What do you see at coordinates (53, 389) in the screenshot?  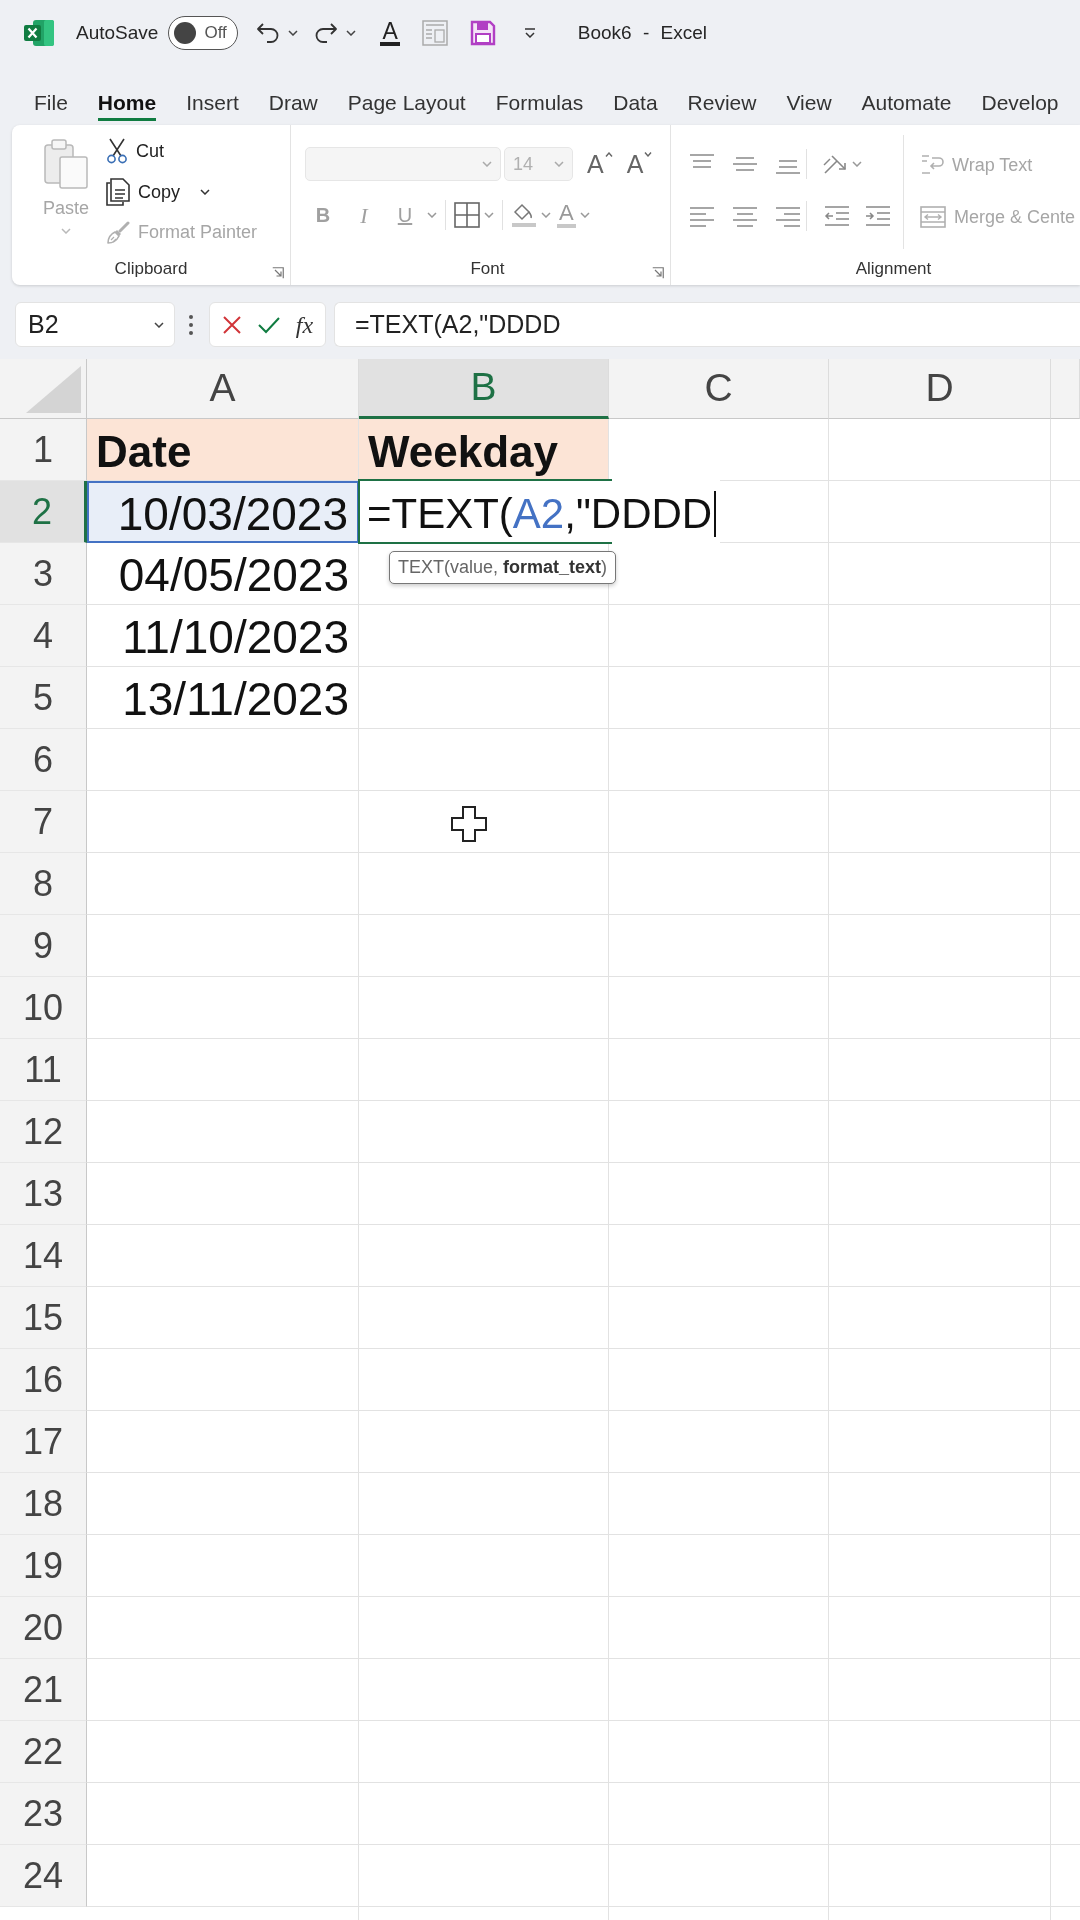 I see `corner-triangle-icon` at bounding box center [53, 389].